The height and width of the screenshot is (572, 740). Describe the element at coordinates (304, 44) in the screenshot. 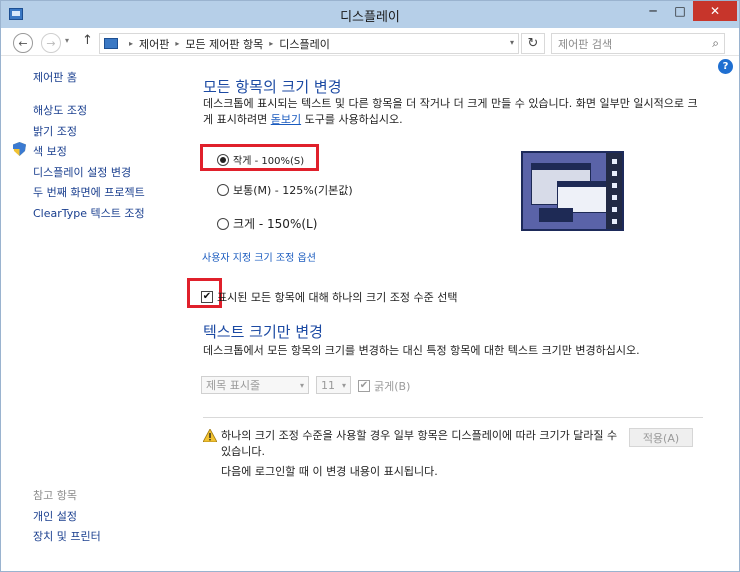

I see `breadcrumb-item: 디스플레이` at that location.